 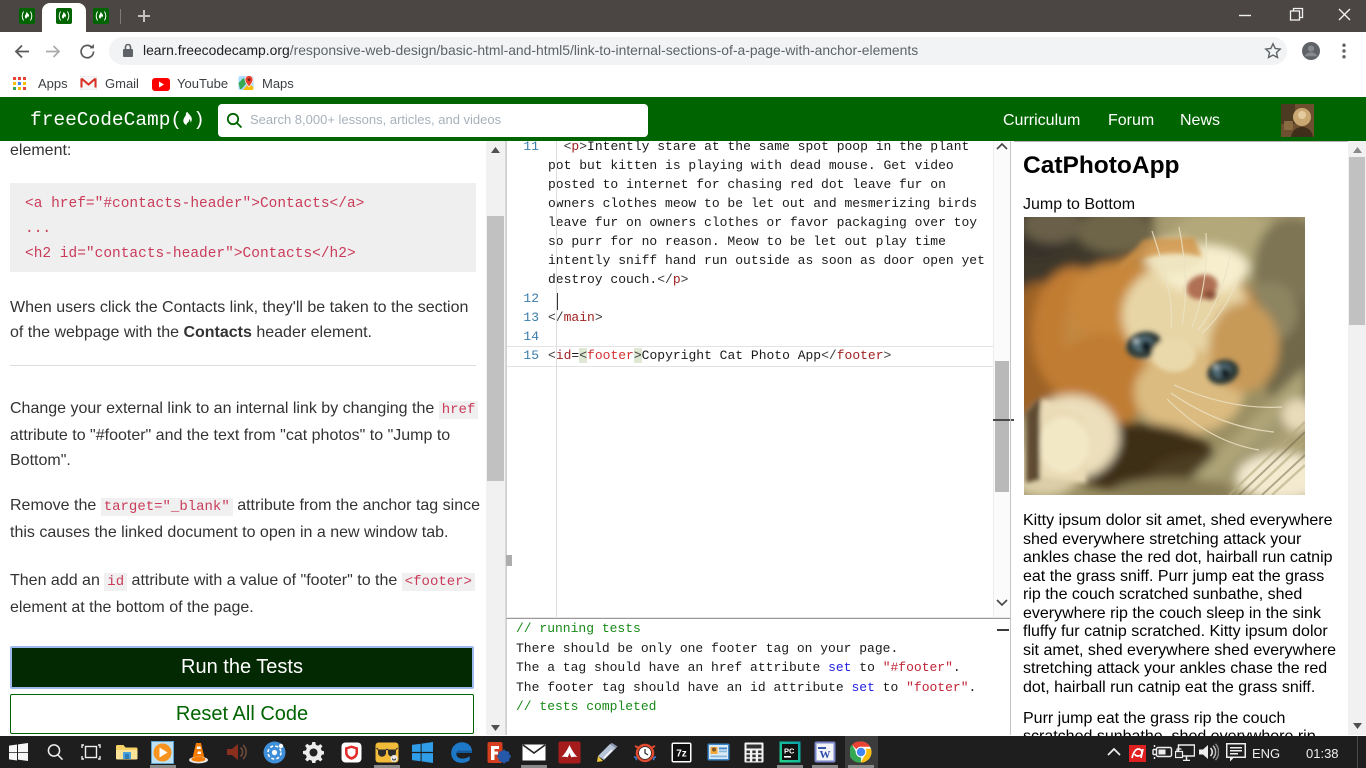 I want to click on svg-text: PC, so click(x=789, y=751).